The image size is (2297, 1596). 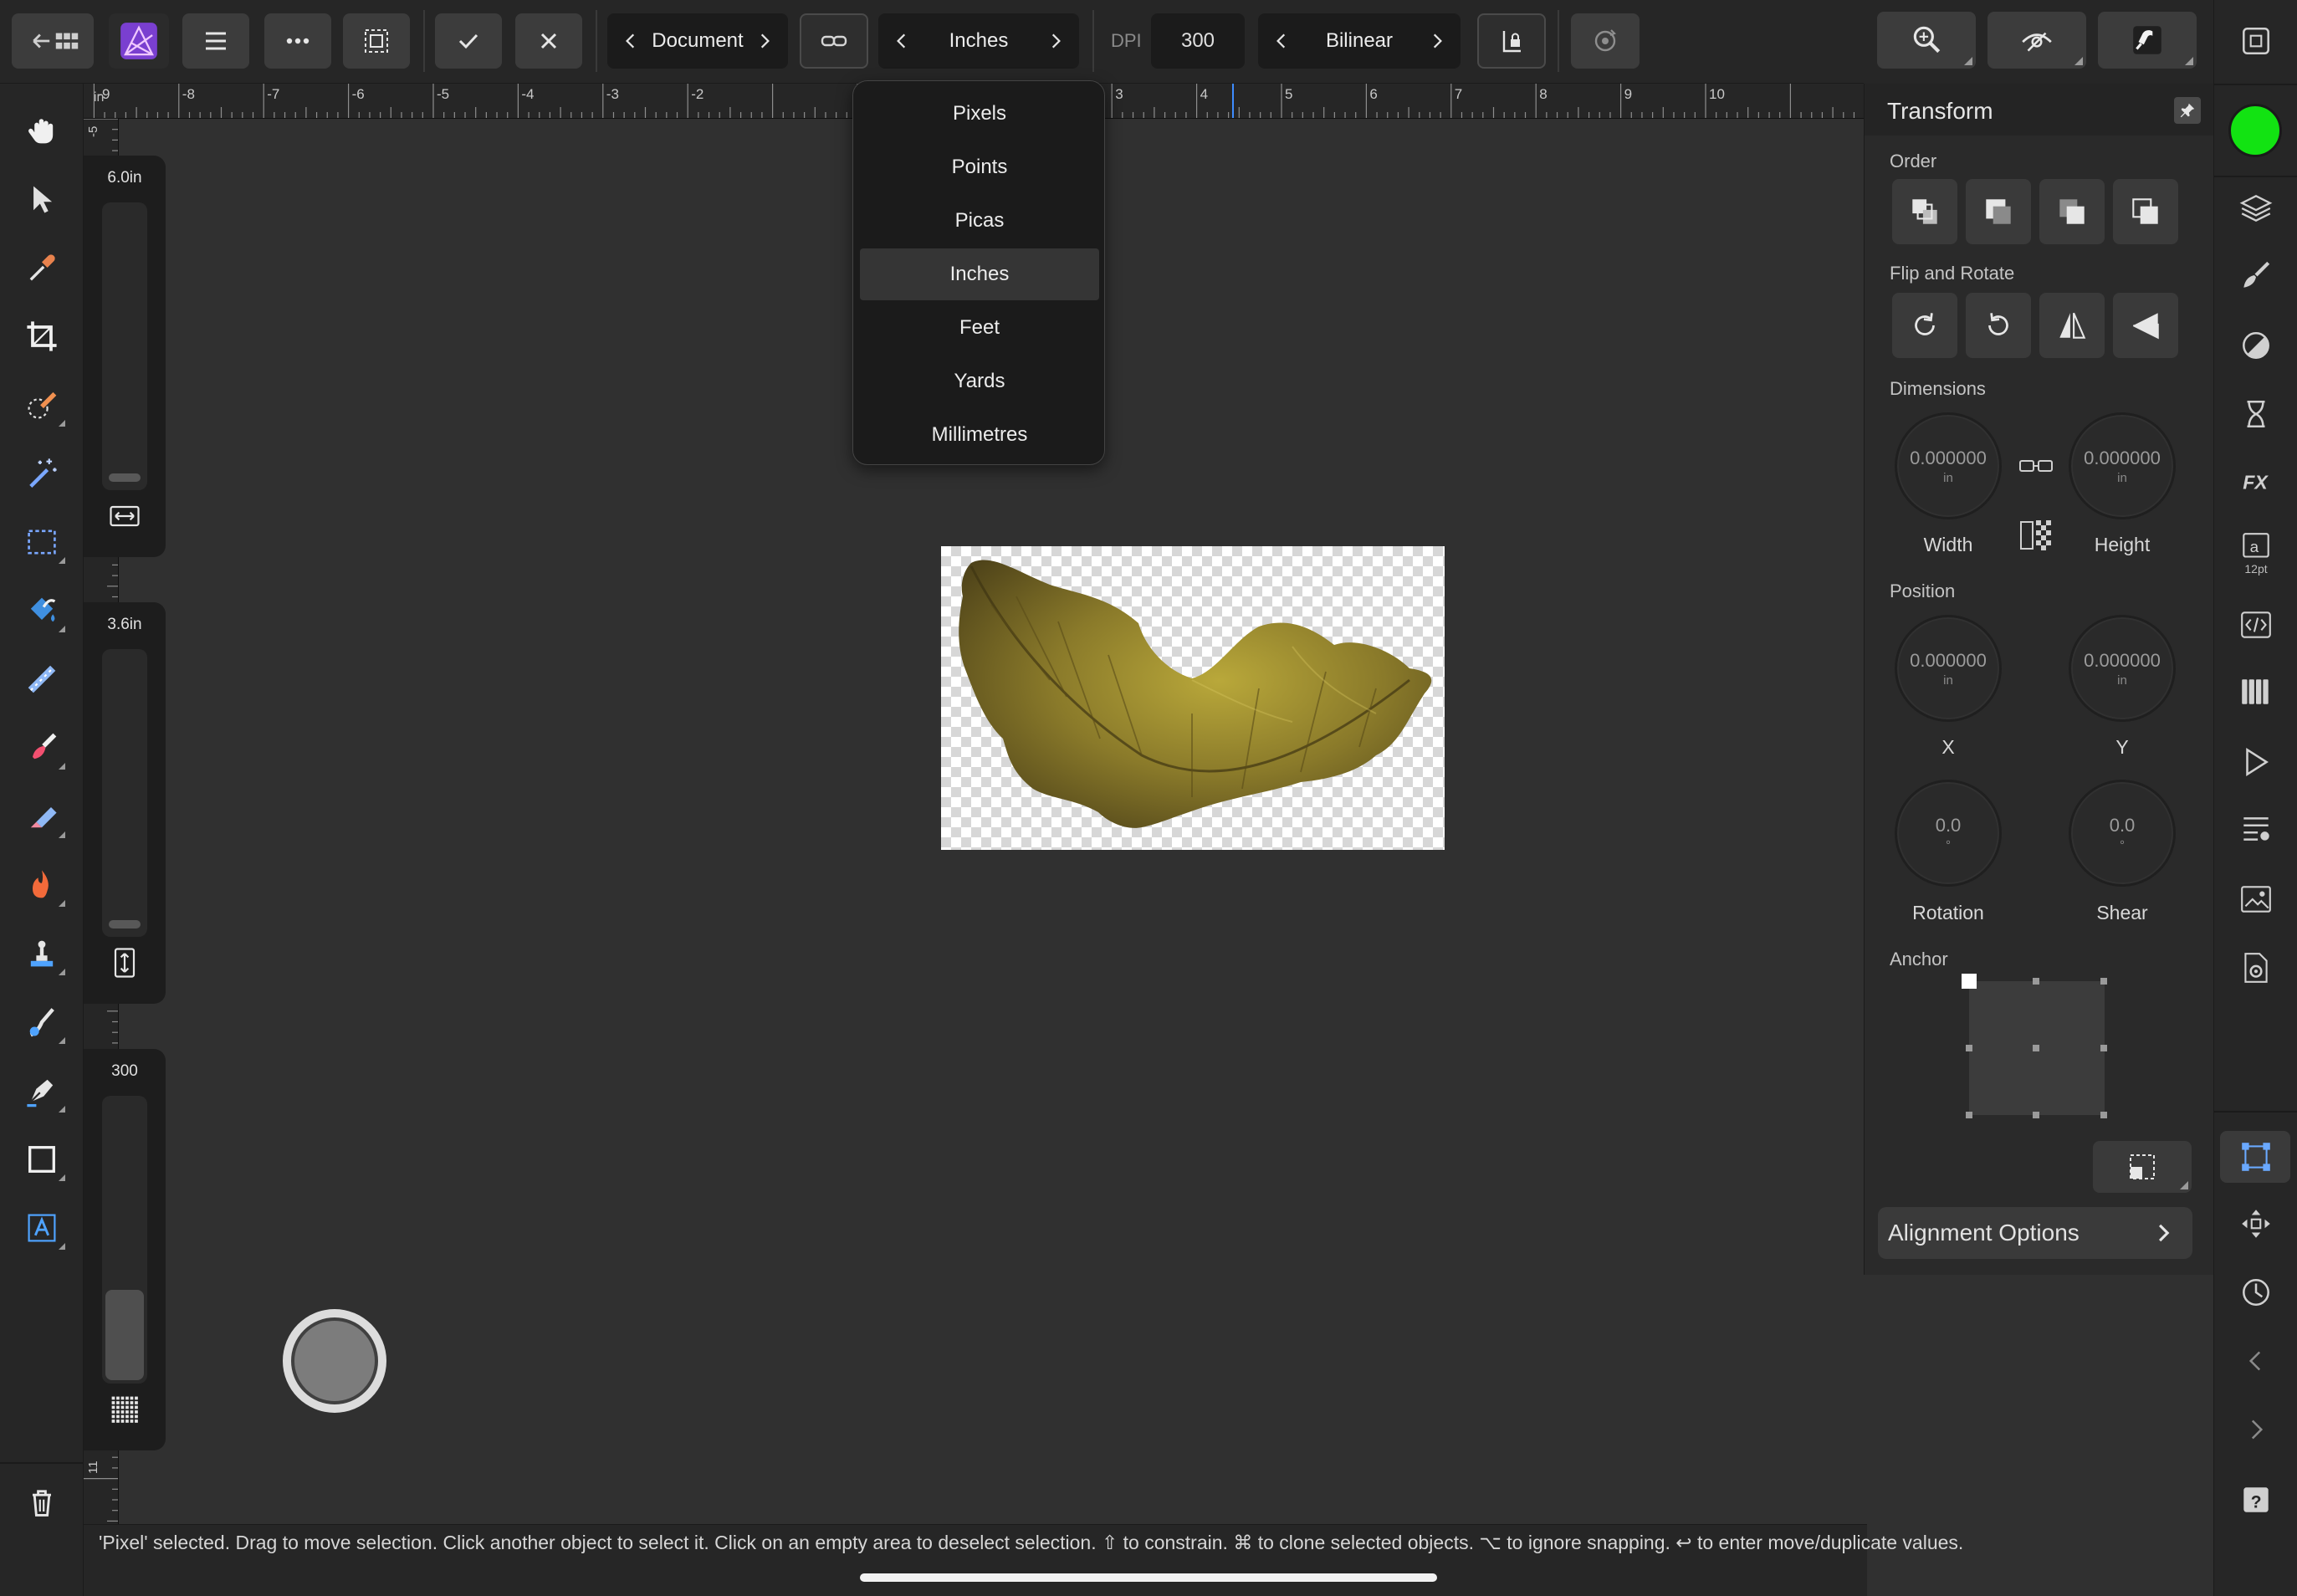 What do you see at coordinates (215, 41) in the screenshot?
I see `main-menu-button` at bounding box center [215, 41].